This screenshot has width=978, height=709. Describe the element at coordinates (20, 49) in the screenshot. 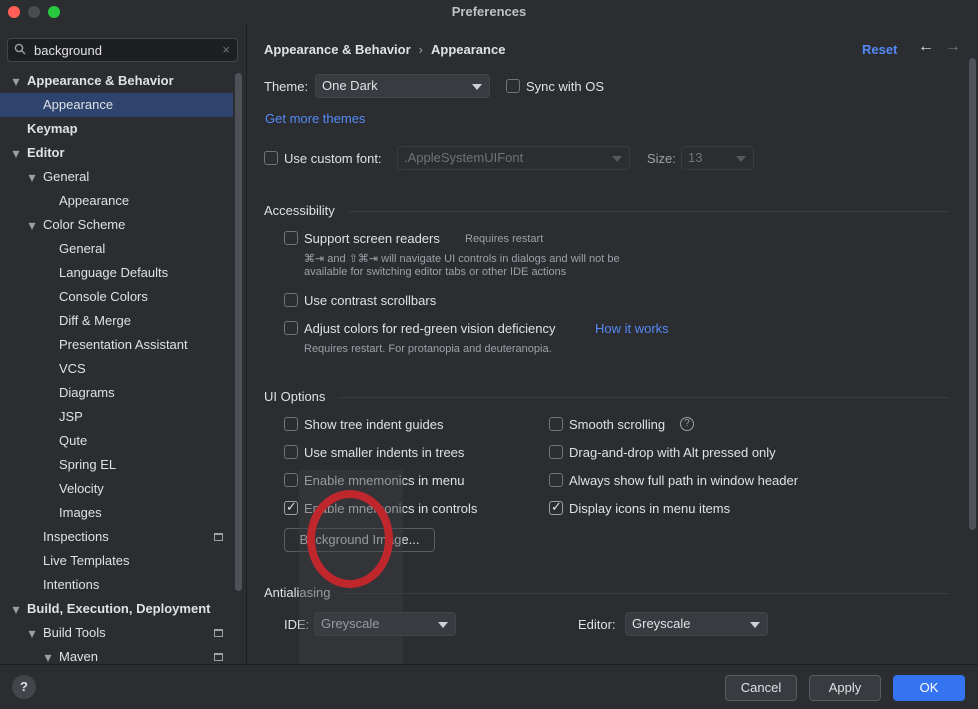

I see `search-icon` at that location.